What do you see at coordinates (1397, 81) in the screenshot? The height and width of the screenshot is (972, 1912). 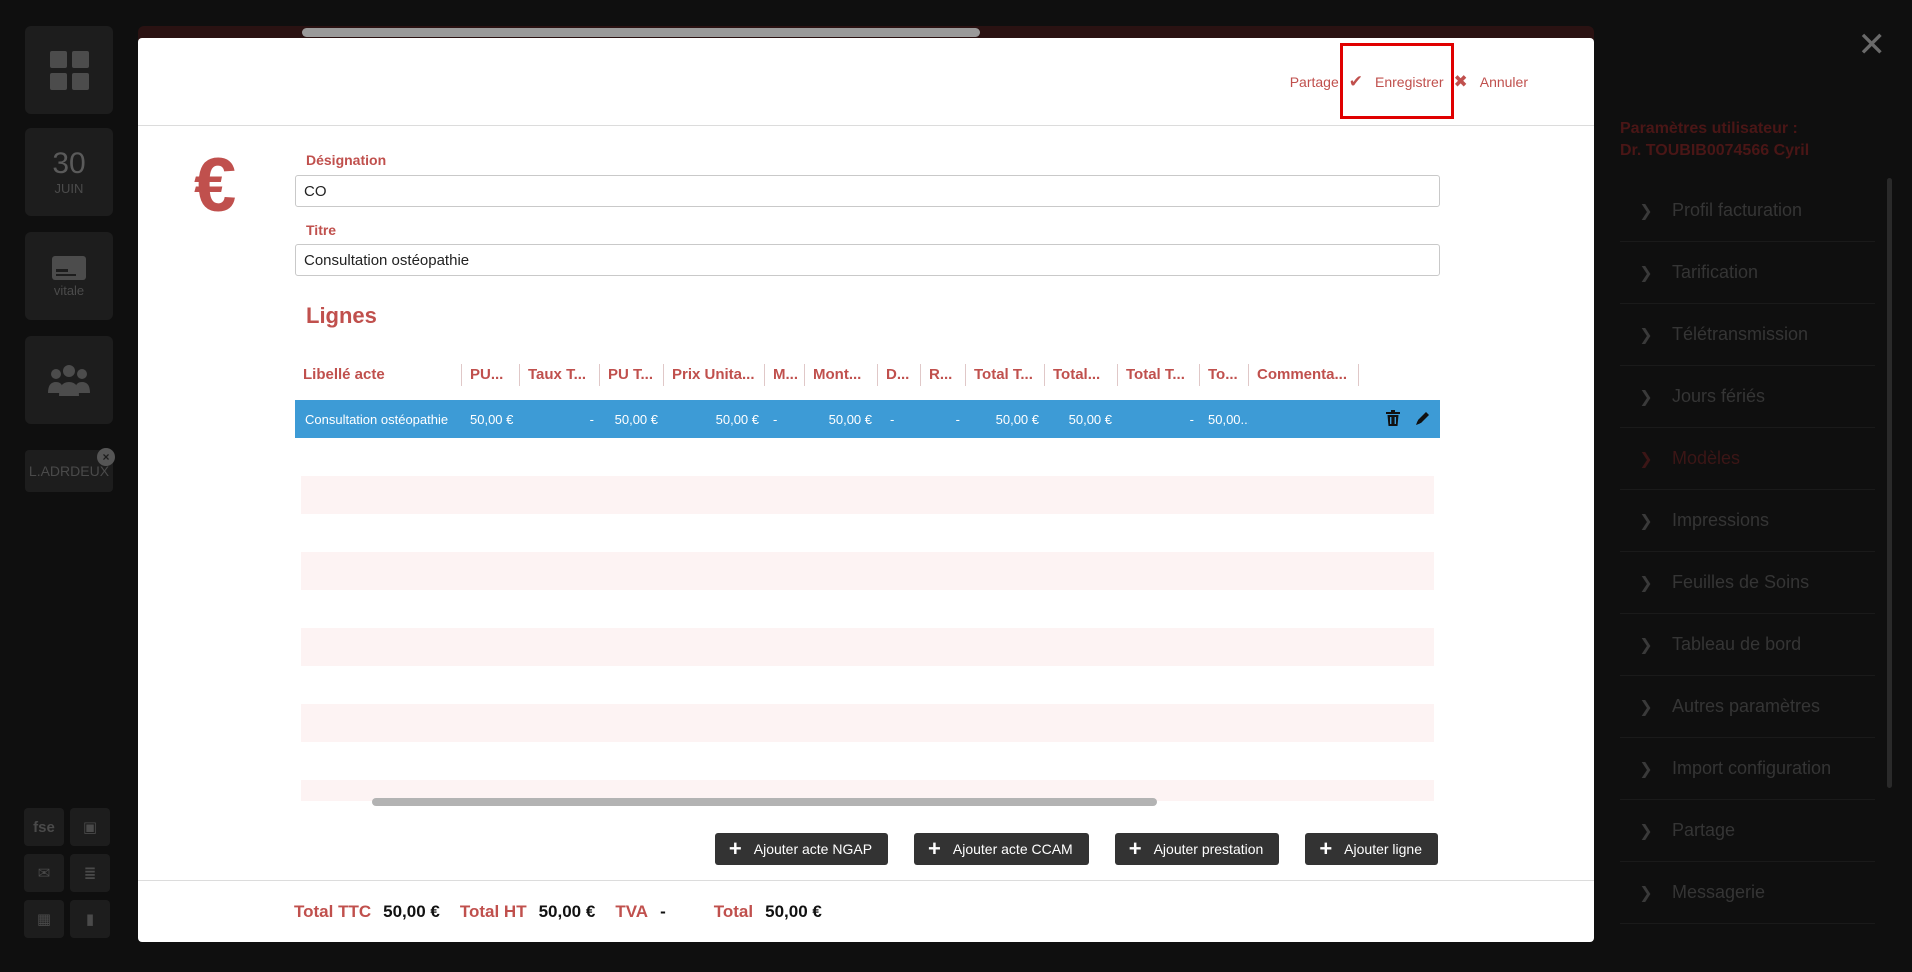 I see `save-highlight-box` at bounding box center [1397, 81].